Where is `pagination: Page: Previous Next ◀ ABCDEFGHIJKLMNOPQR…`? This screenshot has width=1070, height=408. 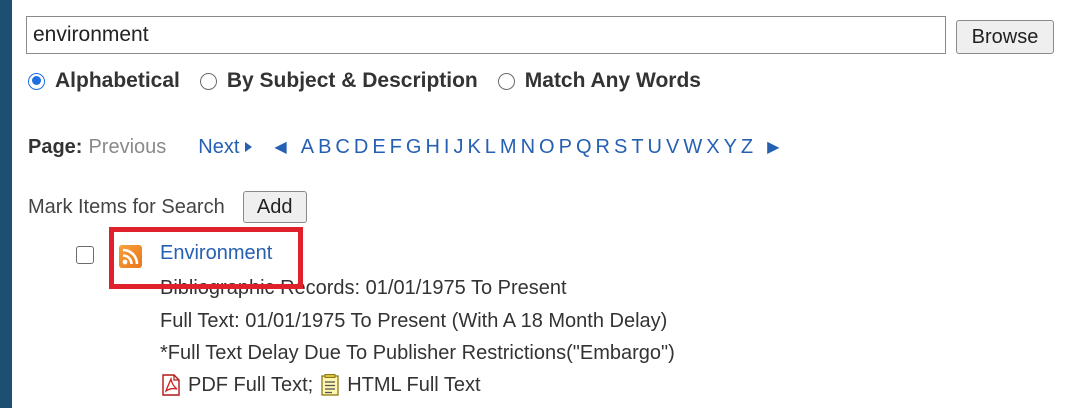
pagination: Page: Previous Next ◀ ABCDEFGHIJKLMNOPQR… is located at coordinates (403, 147).